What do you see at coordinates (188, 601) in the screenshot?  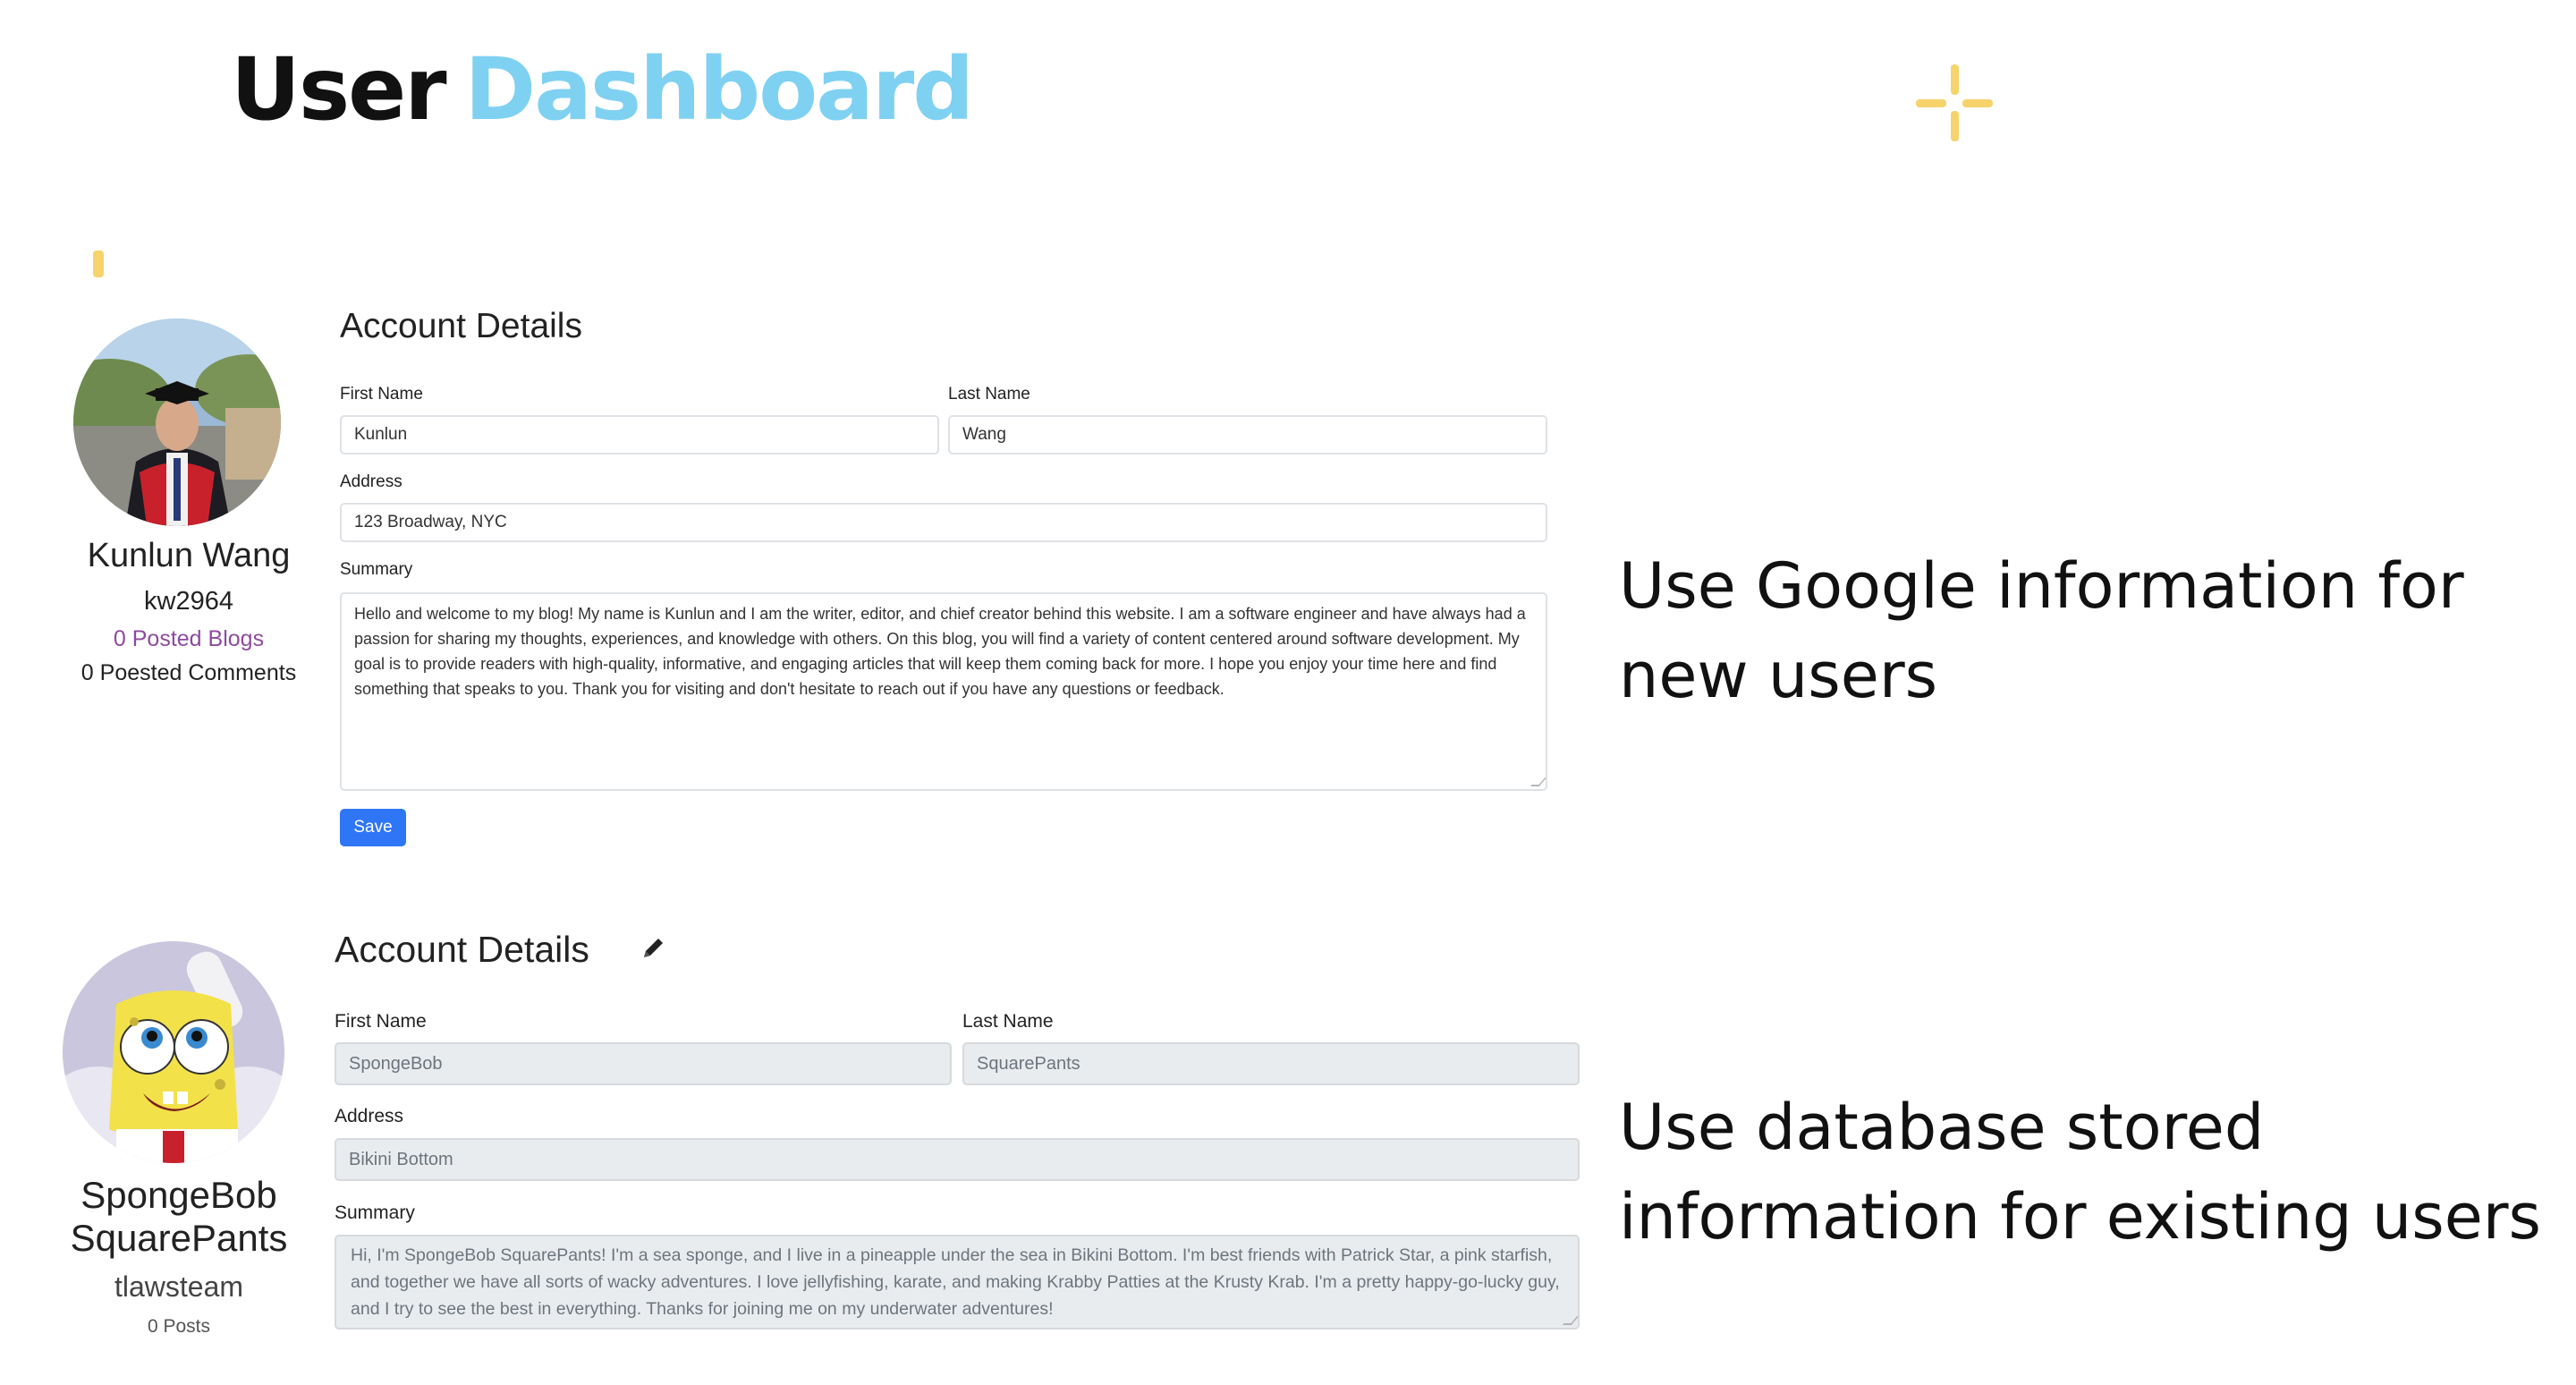 I see `profile-username: kw2964` at bounding box center [188, 601].